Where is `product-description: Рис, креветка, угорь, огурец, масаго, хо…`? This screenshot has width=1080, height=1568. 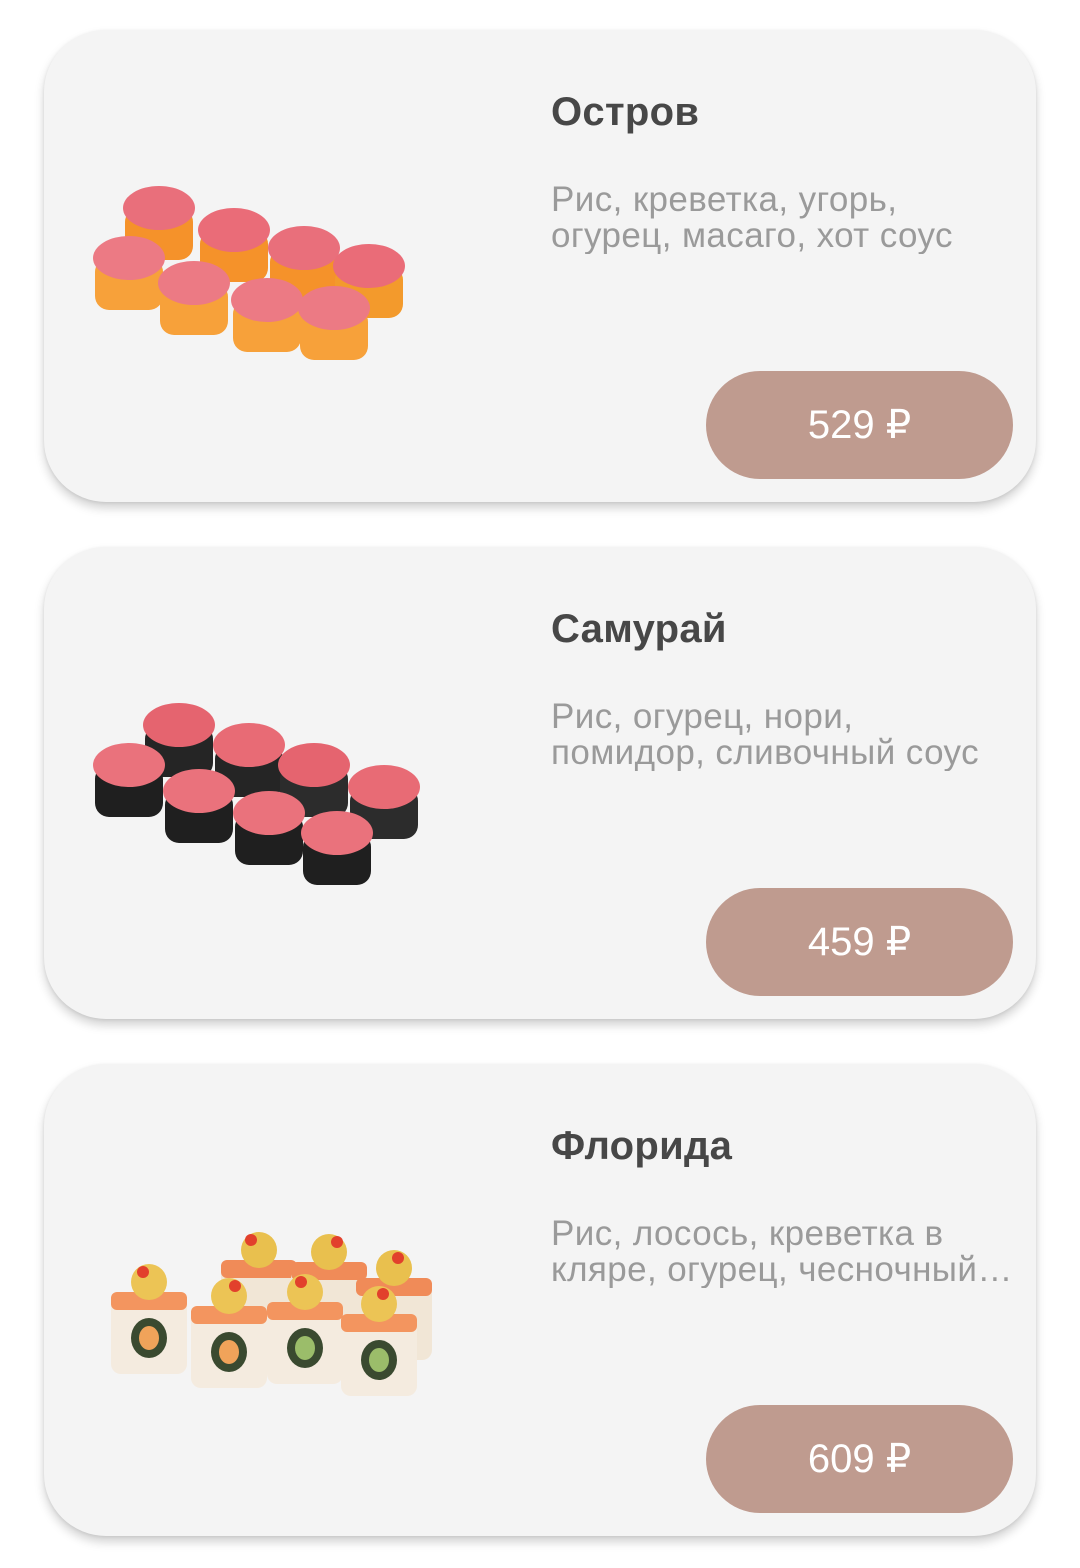
product-description: Рис, креветка, угорь, огурец, масаго, хо… is located at coordinates (752, 218).